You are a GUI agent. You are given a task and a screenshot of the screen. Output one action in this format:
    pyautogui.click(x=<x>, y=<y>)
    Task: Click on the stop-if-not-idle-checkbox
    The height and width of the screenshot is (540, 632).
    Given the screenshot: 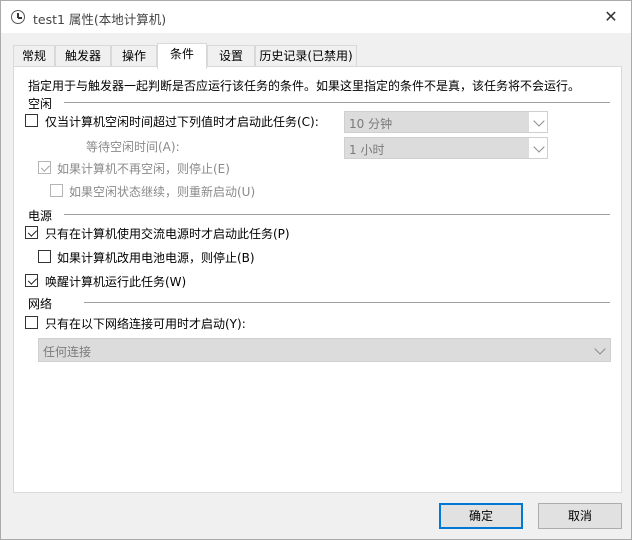 What is the action you would take?
    pyautogui.click(x=44, y=167)
    